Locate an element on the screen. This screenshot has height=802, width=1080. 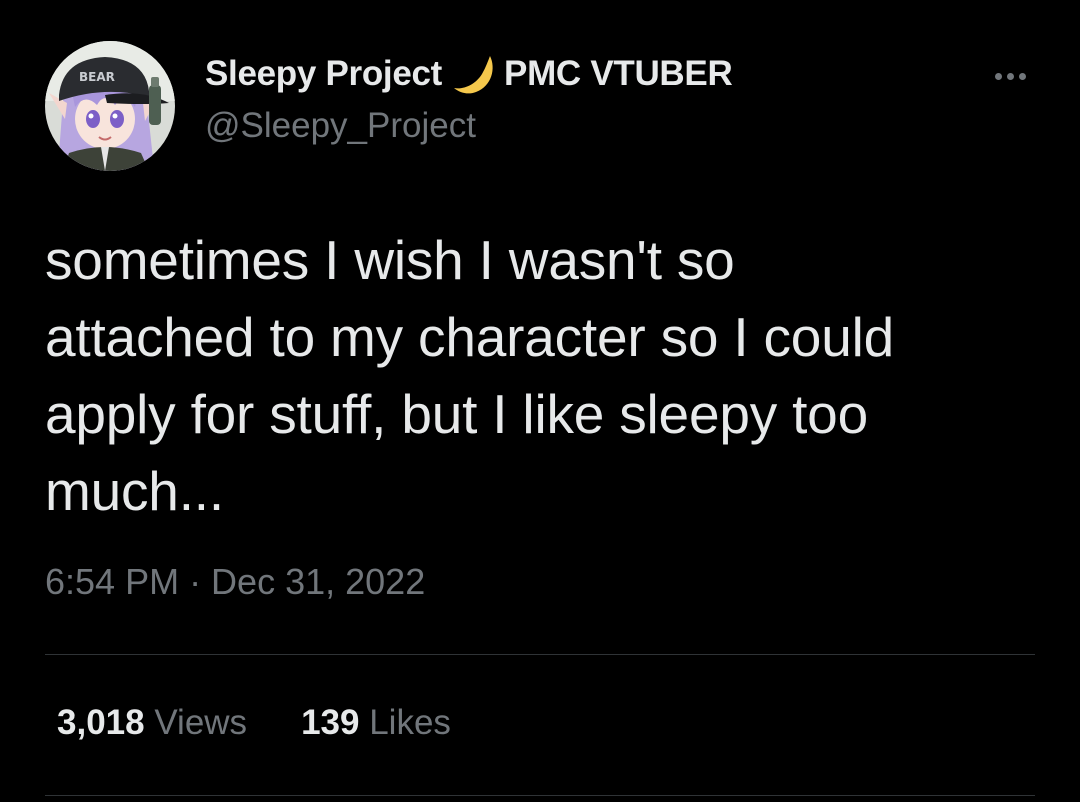
more-options-button is located at coordinates (1010, 76).